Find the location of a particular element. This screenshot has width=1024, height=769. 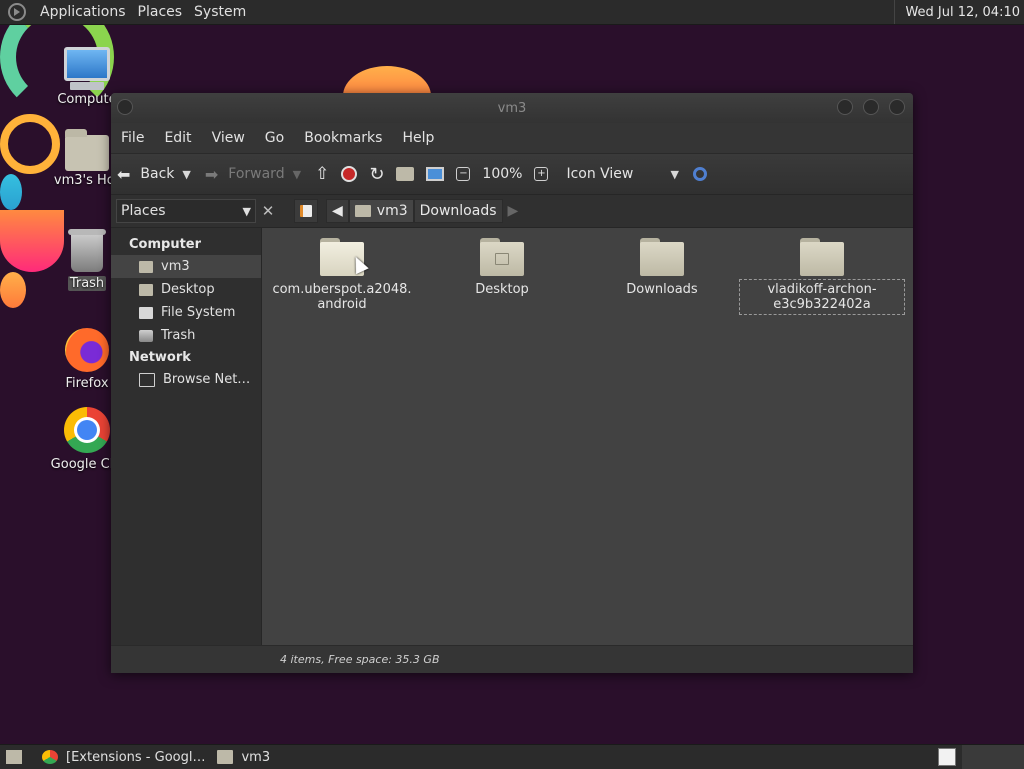

reload-icon: ↻ is located at coordinates (377, 174).